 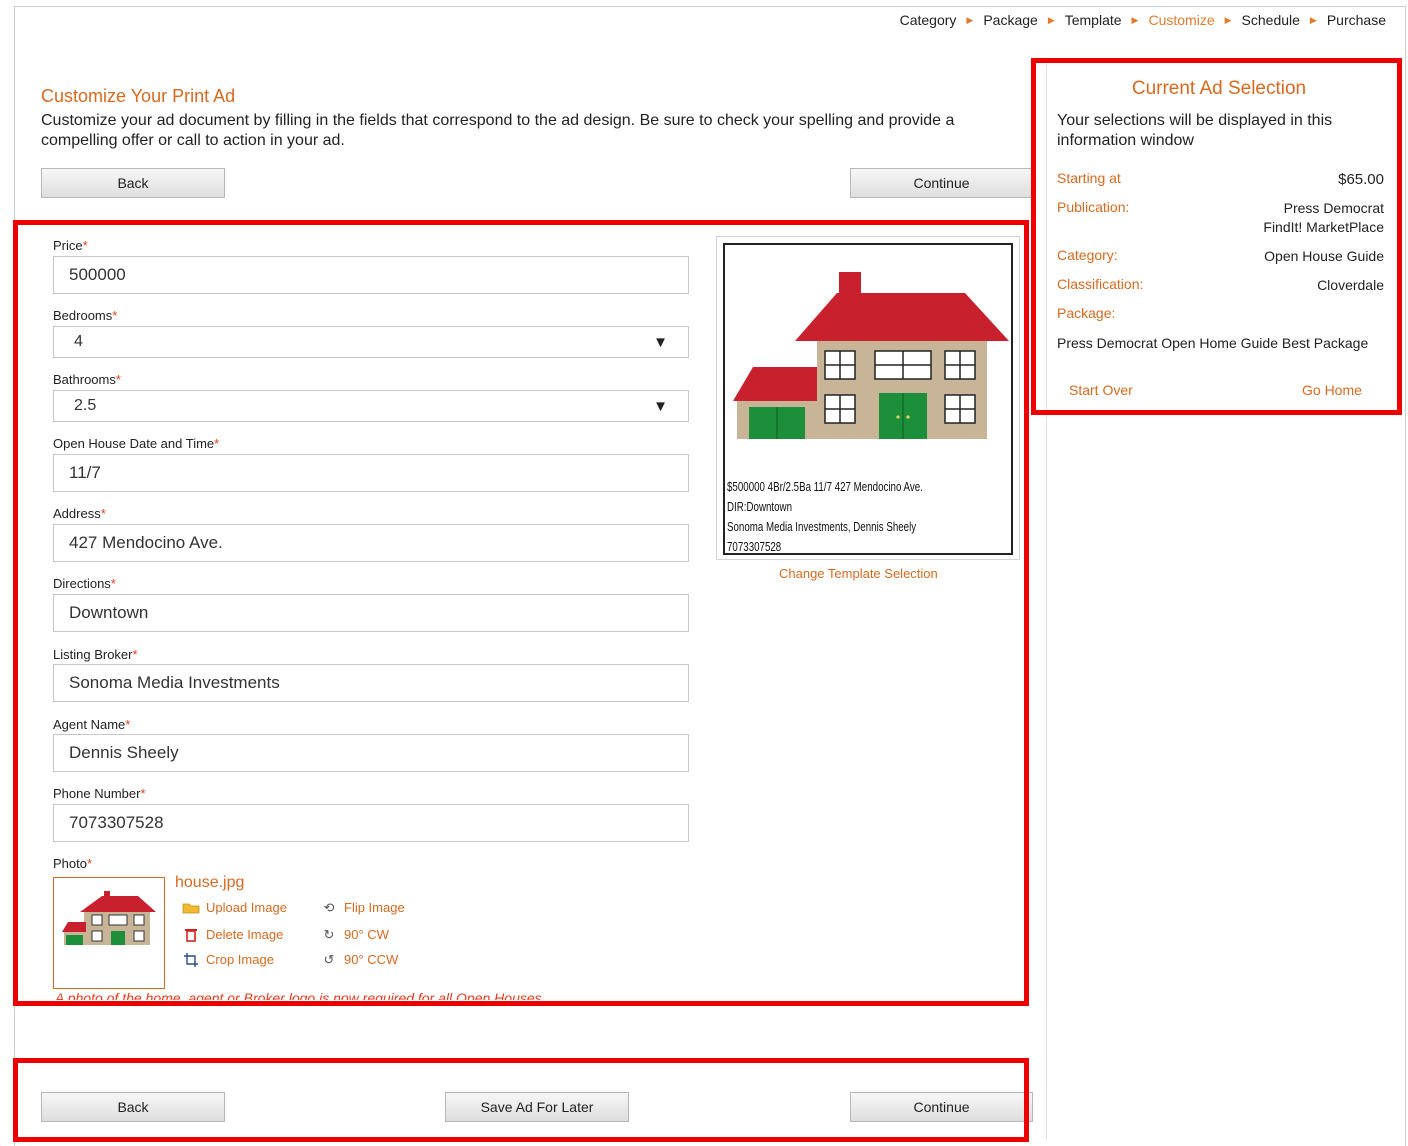 I want to click on bedrooms-select: 4 ▼, so click(x=371, y=342).